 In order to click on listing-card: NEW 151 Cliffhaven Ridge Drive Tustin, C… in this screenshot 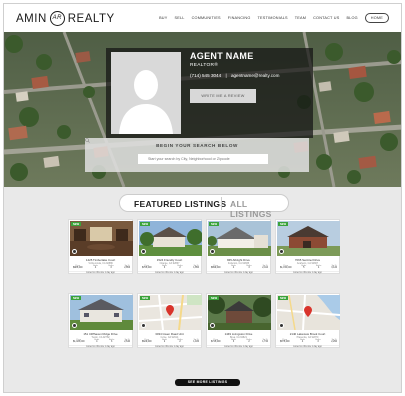, I will do `click(100, 320)`.